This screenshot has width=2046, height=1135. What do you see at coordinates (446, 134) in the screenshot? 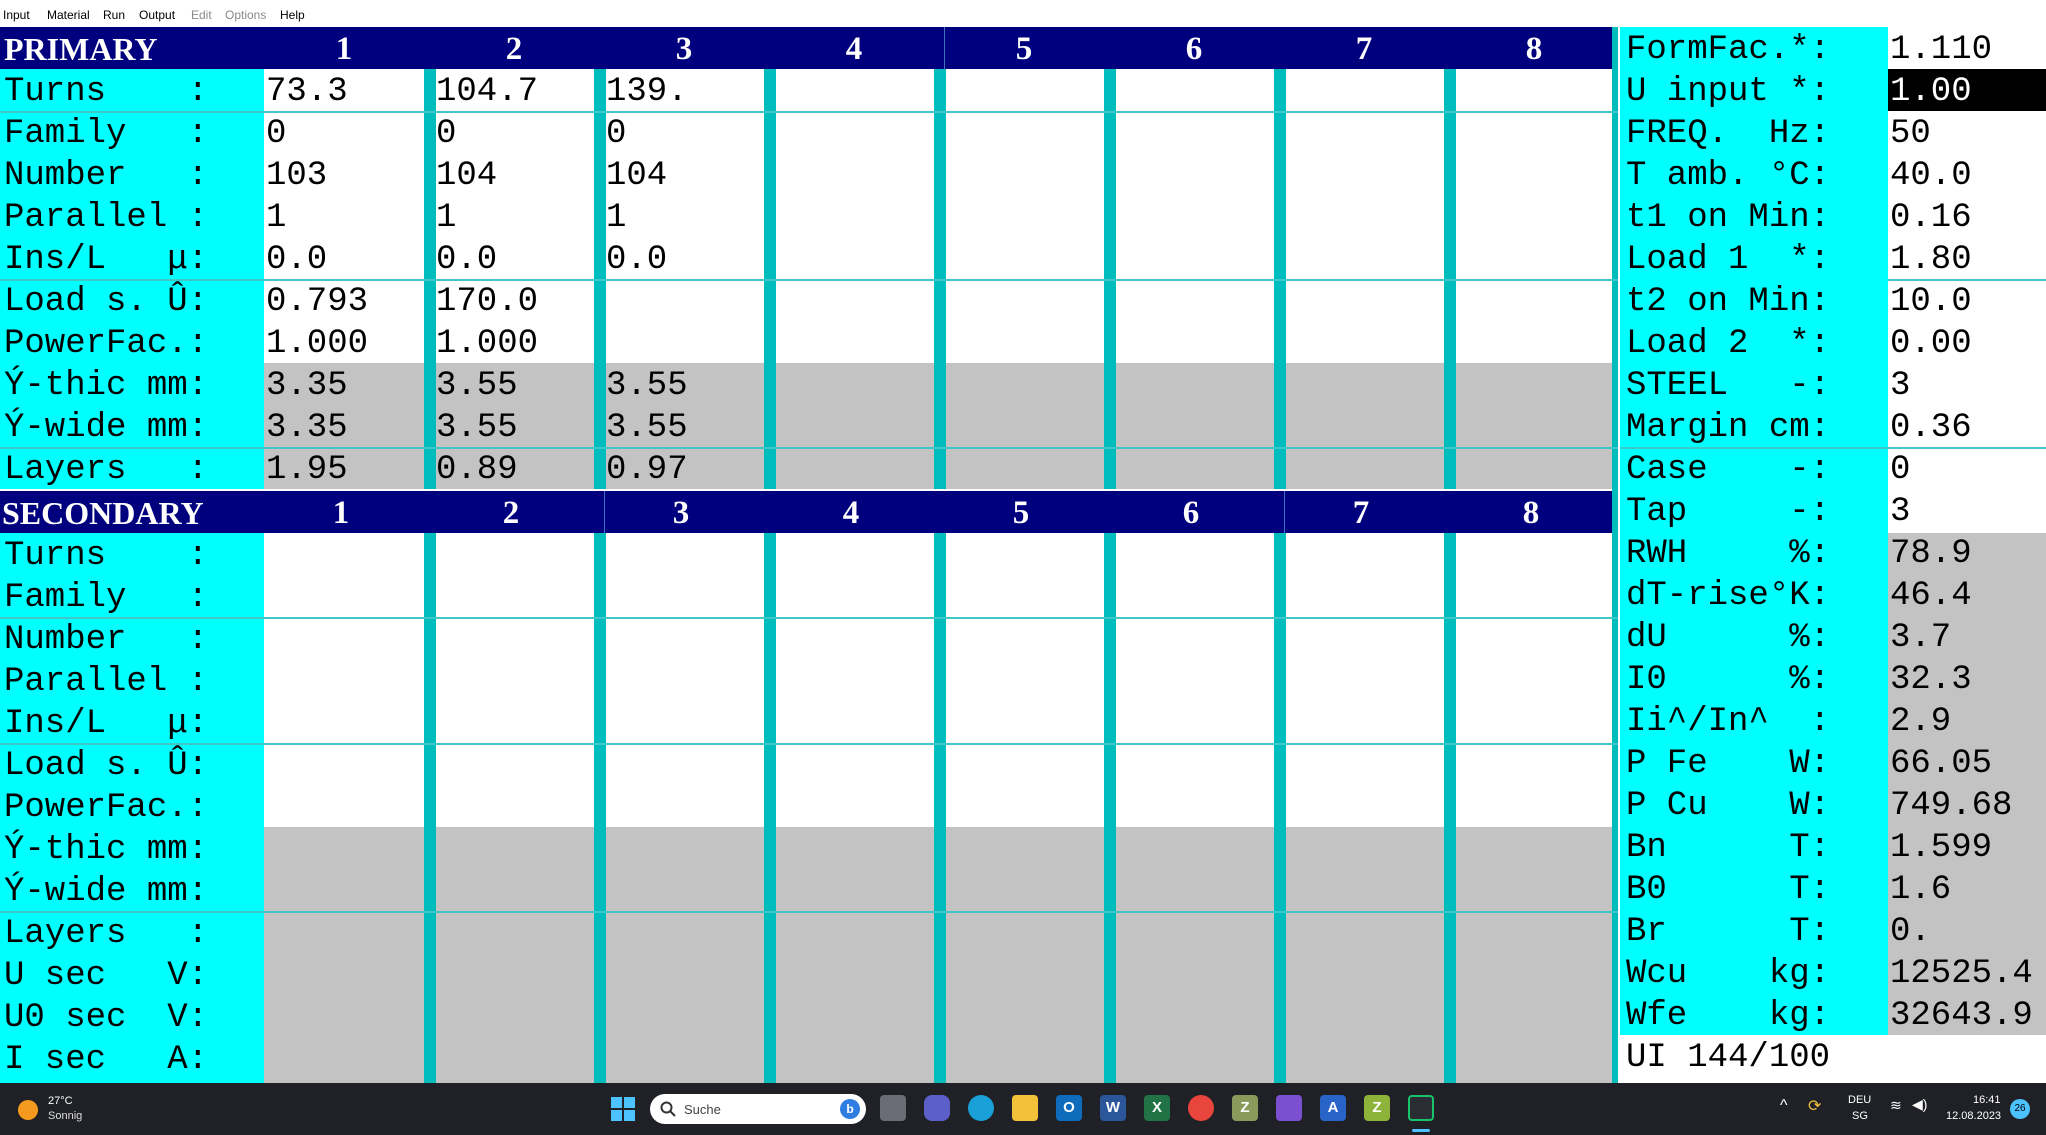
I see `primary-cell-1-1: 0` at bounding box center [446, 134].